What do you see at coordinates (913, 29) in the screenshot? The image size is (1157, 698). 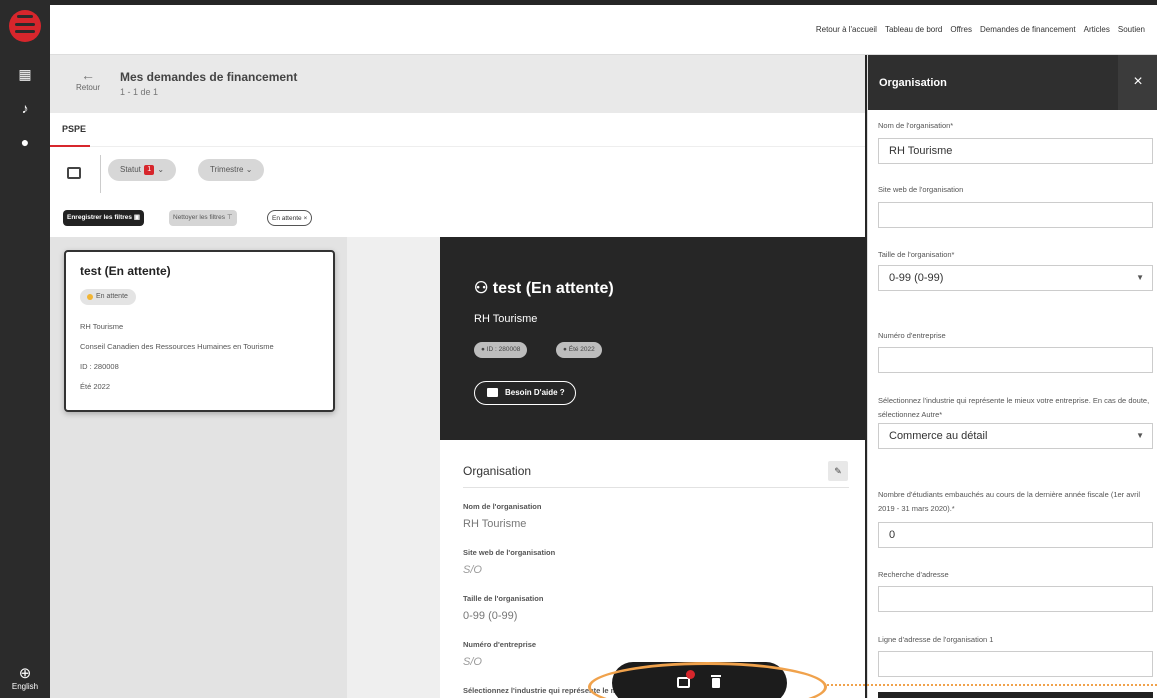 I see `nav-link-dashboard: Tableau de bord` at bounding box center [913, 29].